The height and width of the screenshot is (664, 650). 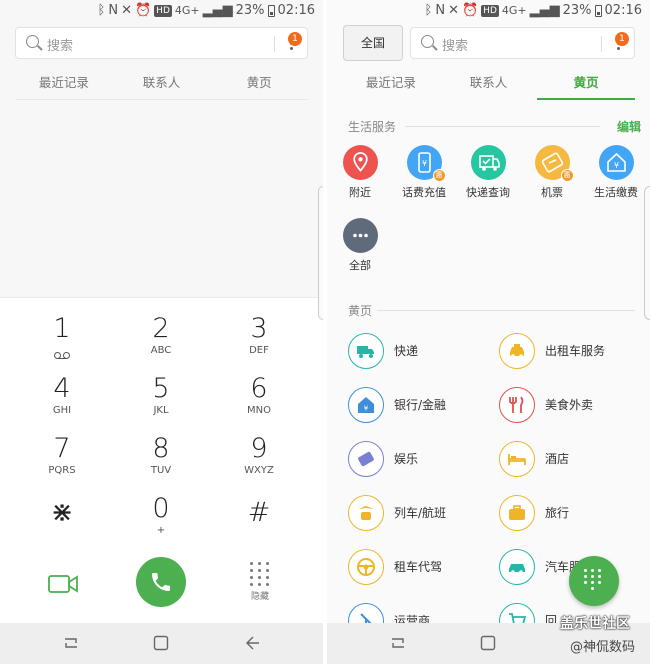 What do you see at coordinates (63, 586) in the screenshot?
I see `video-call-button` at bounding box center [63, 586].